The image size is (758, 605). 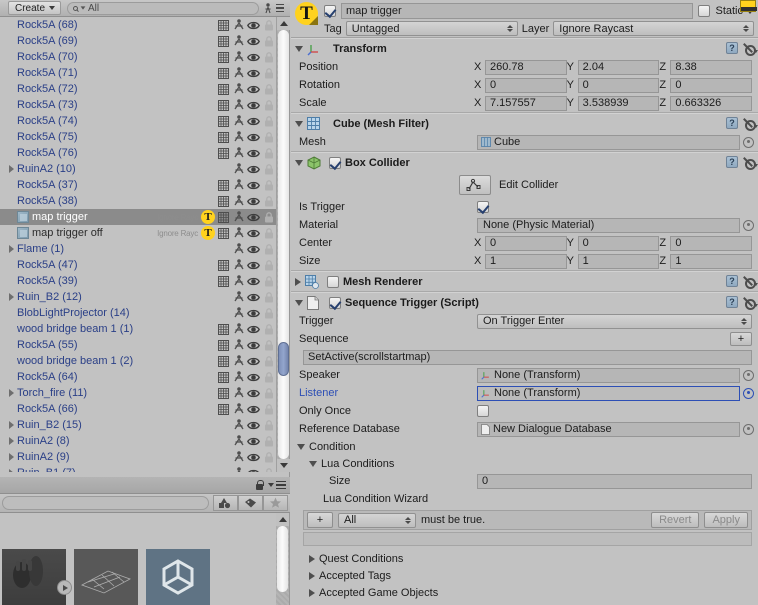 I want to click on mesh-filter-component-header: Cube (Mesh Filter) ?, so click(x=524, y=123).